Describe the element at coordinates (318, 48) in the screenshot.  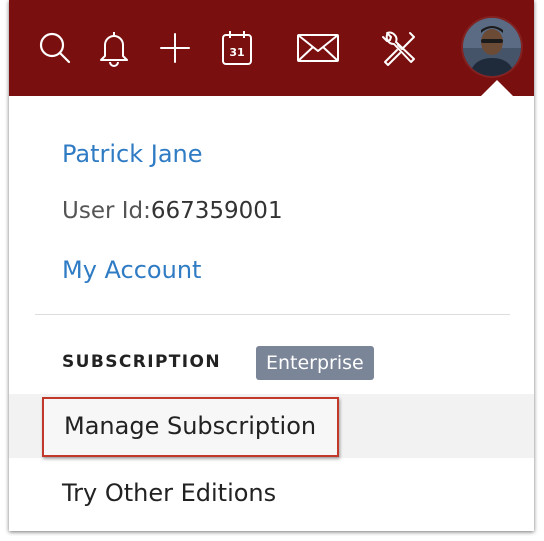
I see `mail-icon` at that location.